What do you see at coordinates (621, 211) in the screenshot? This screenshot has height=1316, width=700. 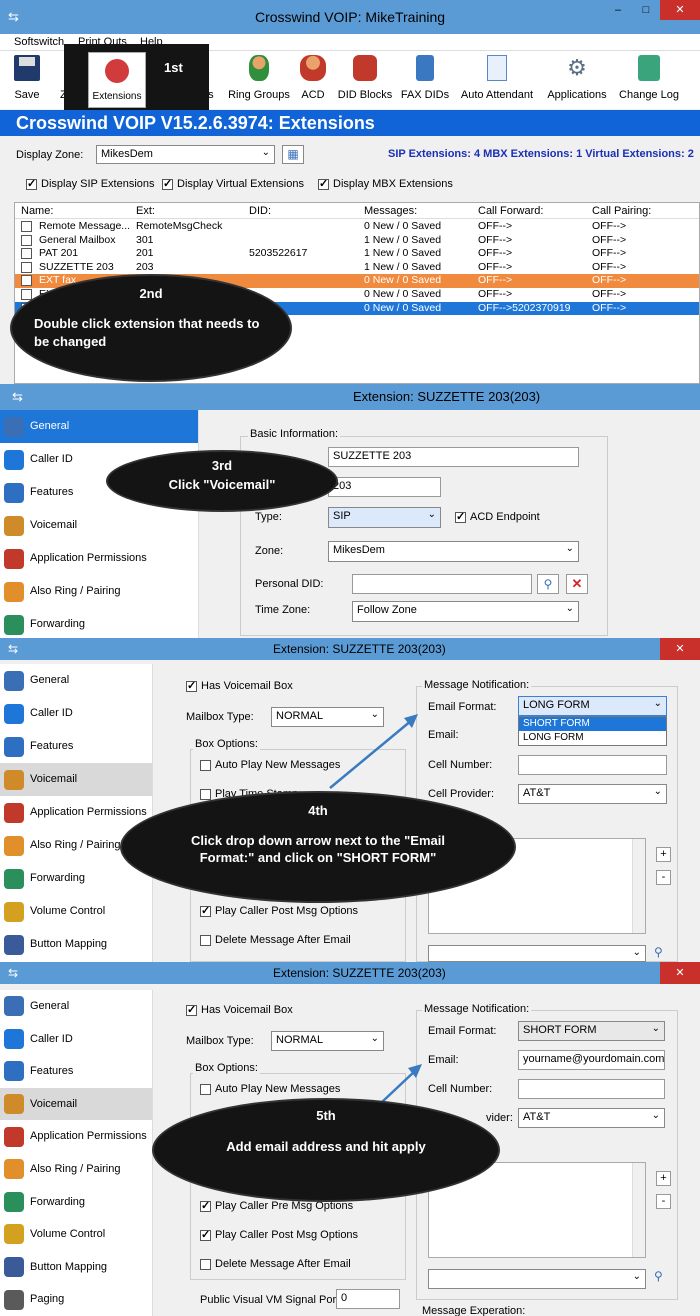 I see `col-call-pairing: Call Pairing:` at bounding box center [621, 211].